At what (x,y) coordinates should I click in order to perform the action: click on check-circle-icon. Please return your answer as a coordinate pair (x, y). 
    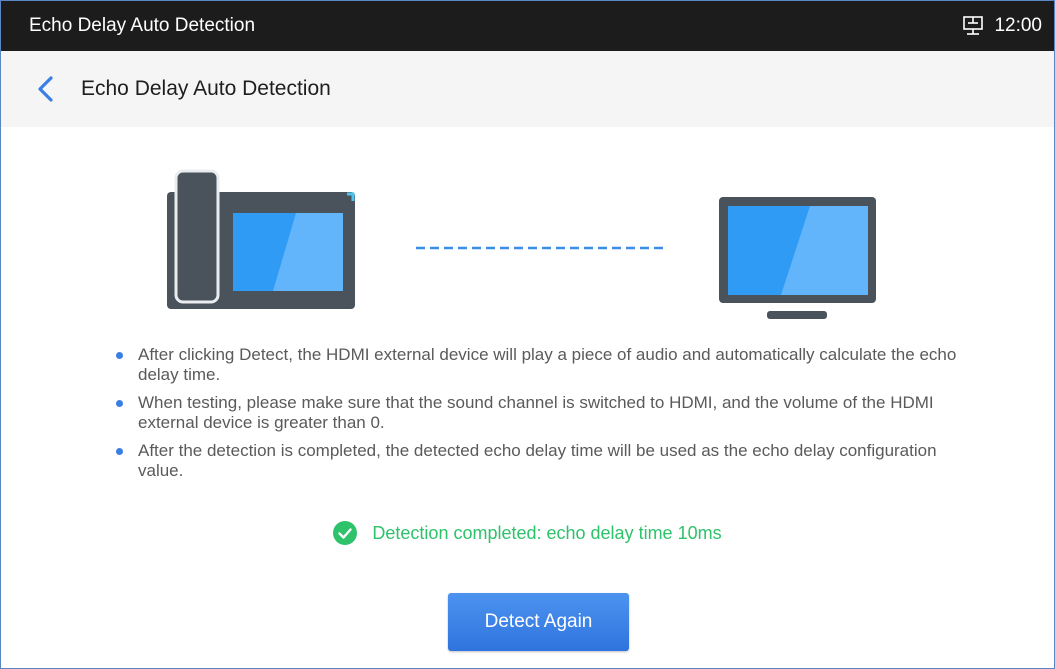
    Looking at the image, I should click on (345, 533).